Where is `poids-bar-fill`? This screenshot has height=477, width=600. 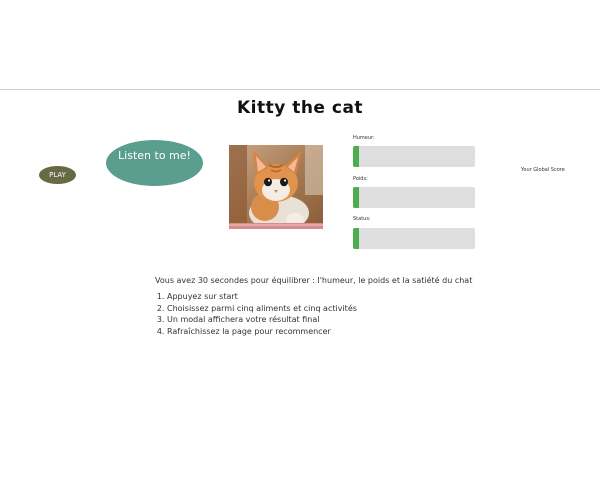 poids-bar-fill is located at coordinates (356, 197).